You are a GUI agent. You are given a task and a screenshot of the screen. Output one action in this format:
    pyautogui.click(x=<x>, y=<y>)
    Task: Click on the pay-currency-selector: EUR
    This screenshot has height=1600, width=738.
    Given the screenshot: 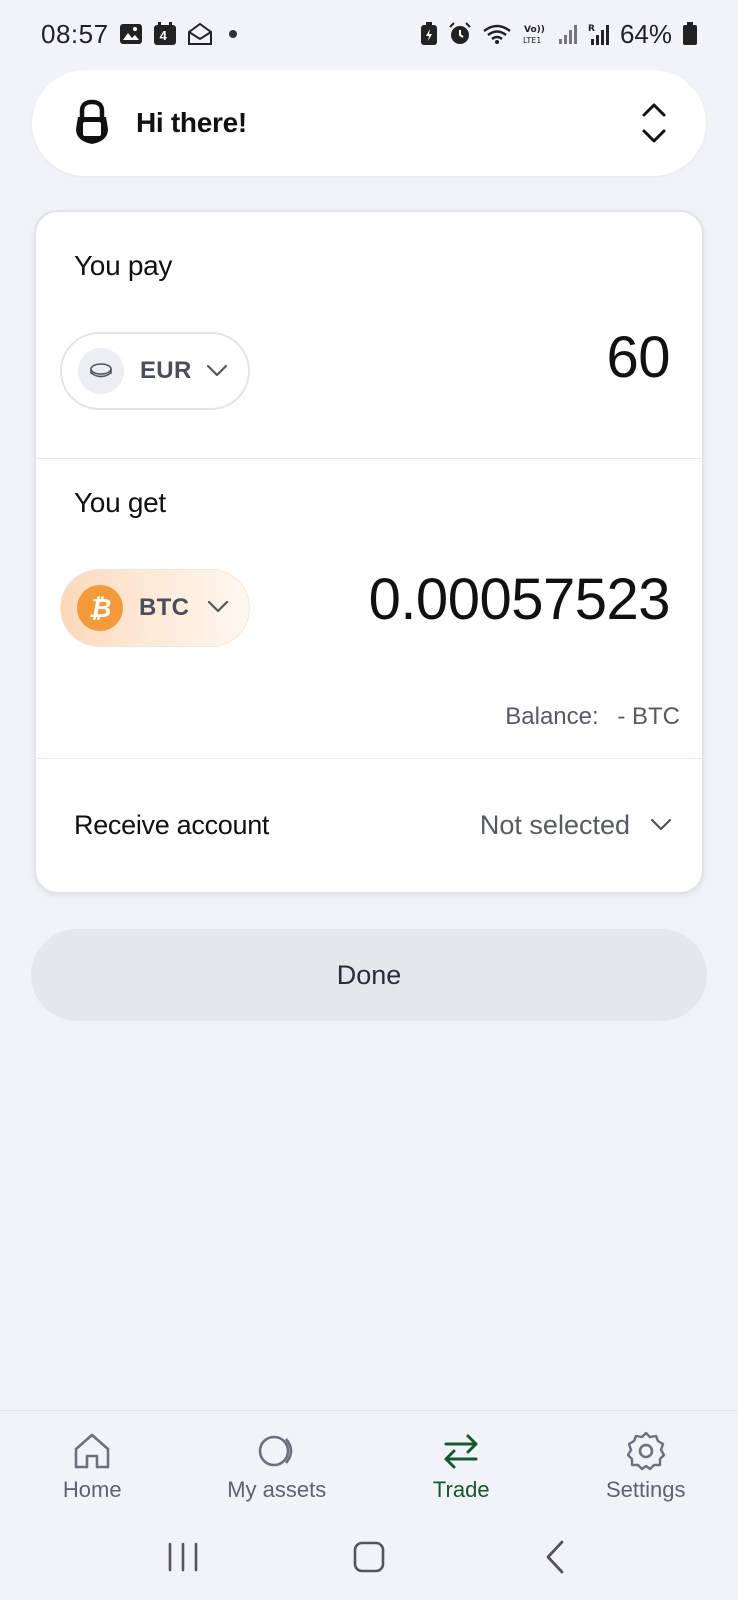 What is the action you would take?
    pyautogui.click(x=155, y=371)
    